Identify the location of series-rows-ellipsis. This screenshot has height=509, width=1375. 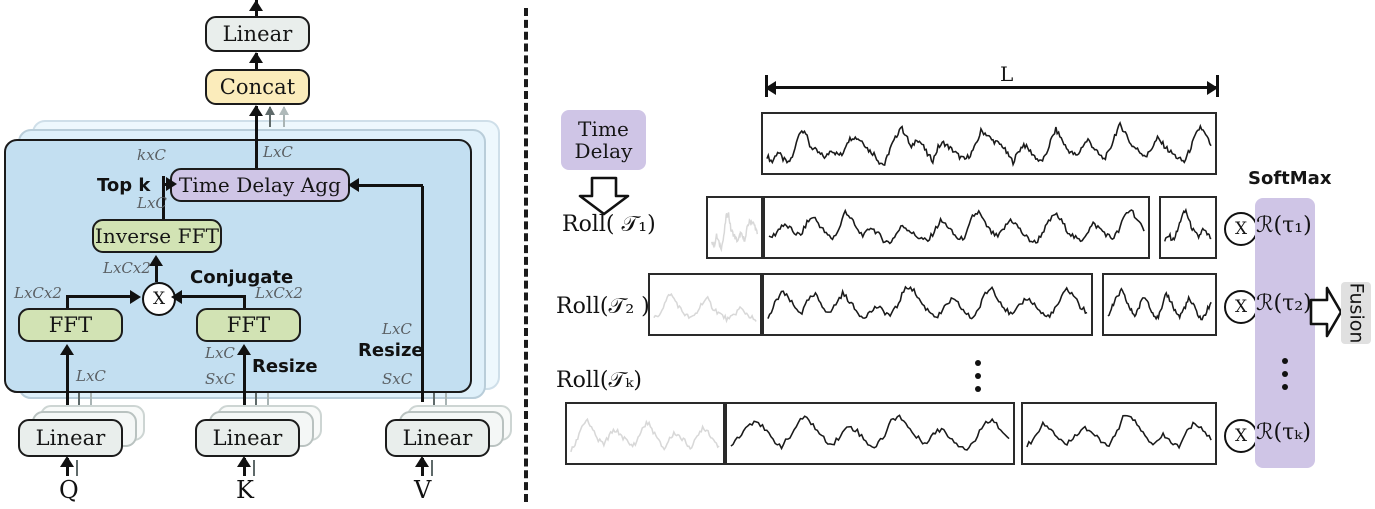
(978, 376).